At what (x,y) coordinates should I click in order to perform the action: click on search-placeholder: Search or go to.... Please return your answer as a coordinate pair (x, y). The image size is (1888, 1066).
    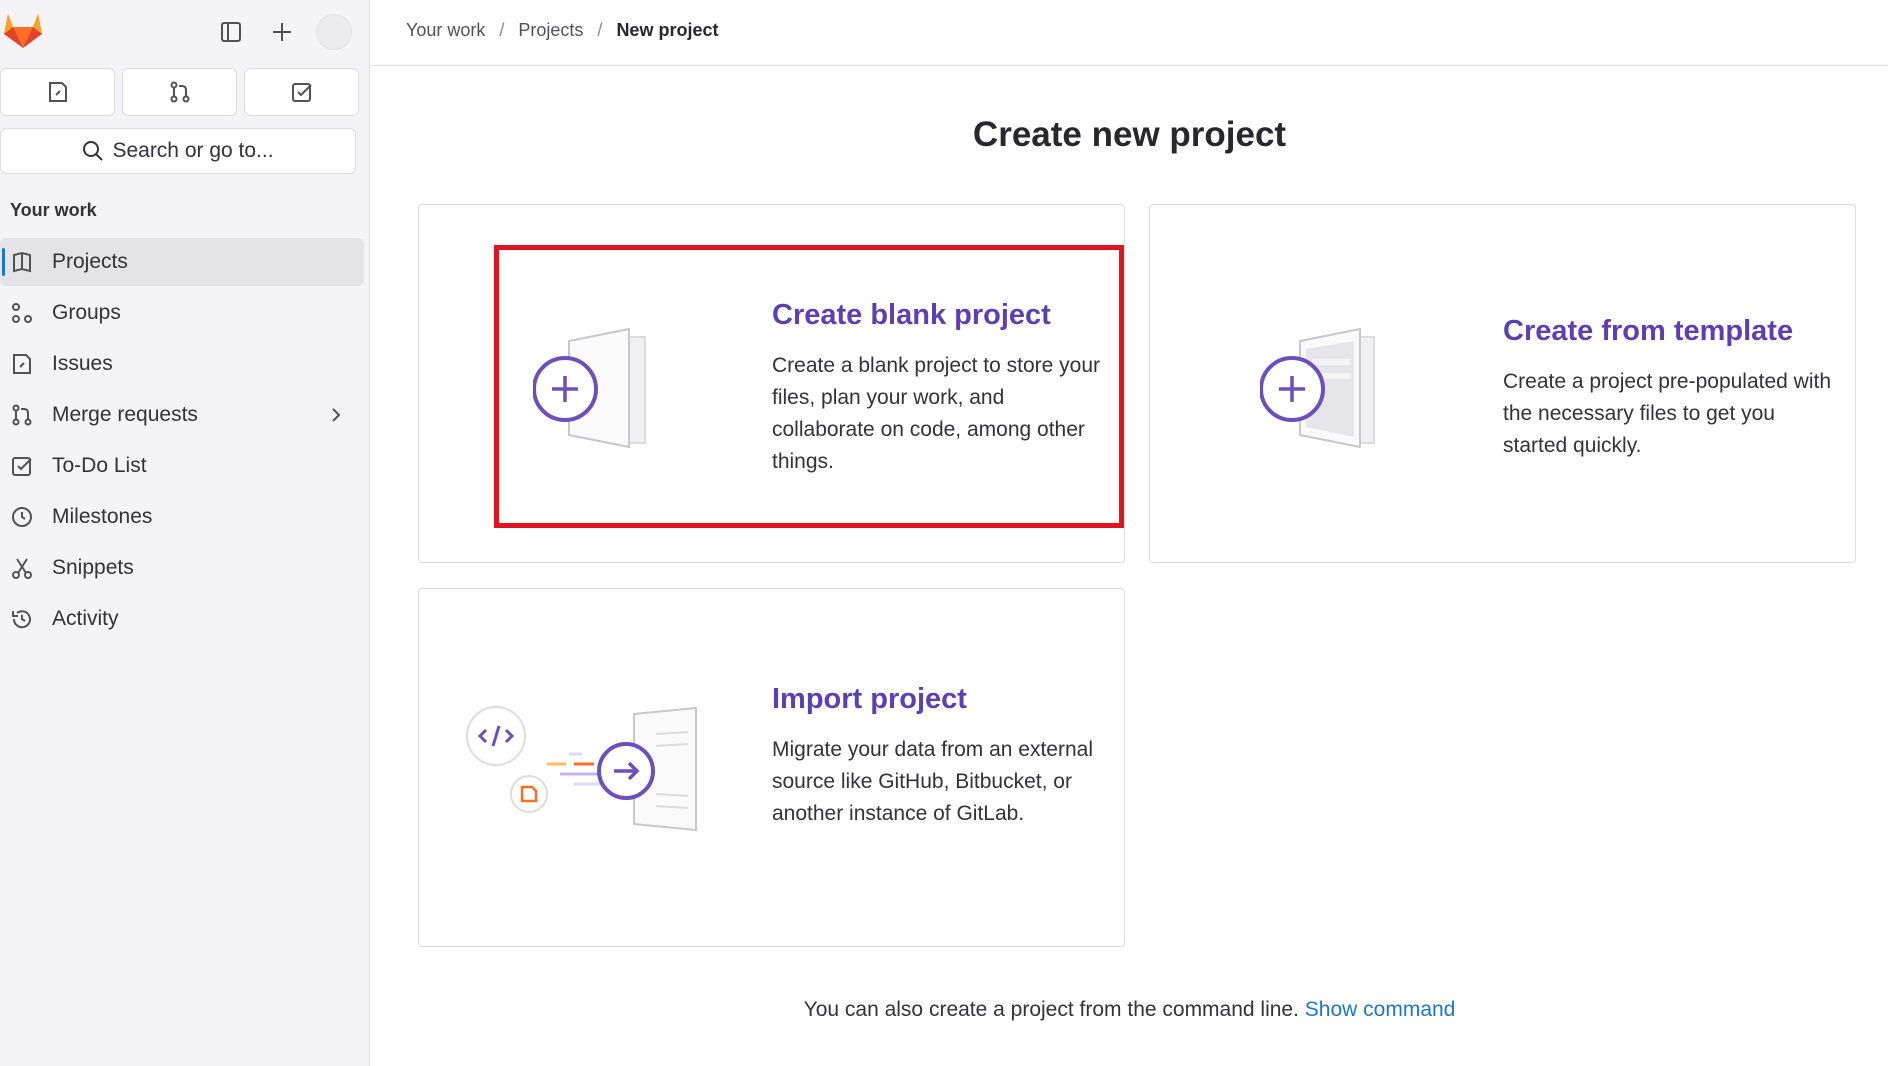
    Looking at the image, I should click on (193, 150).